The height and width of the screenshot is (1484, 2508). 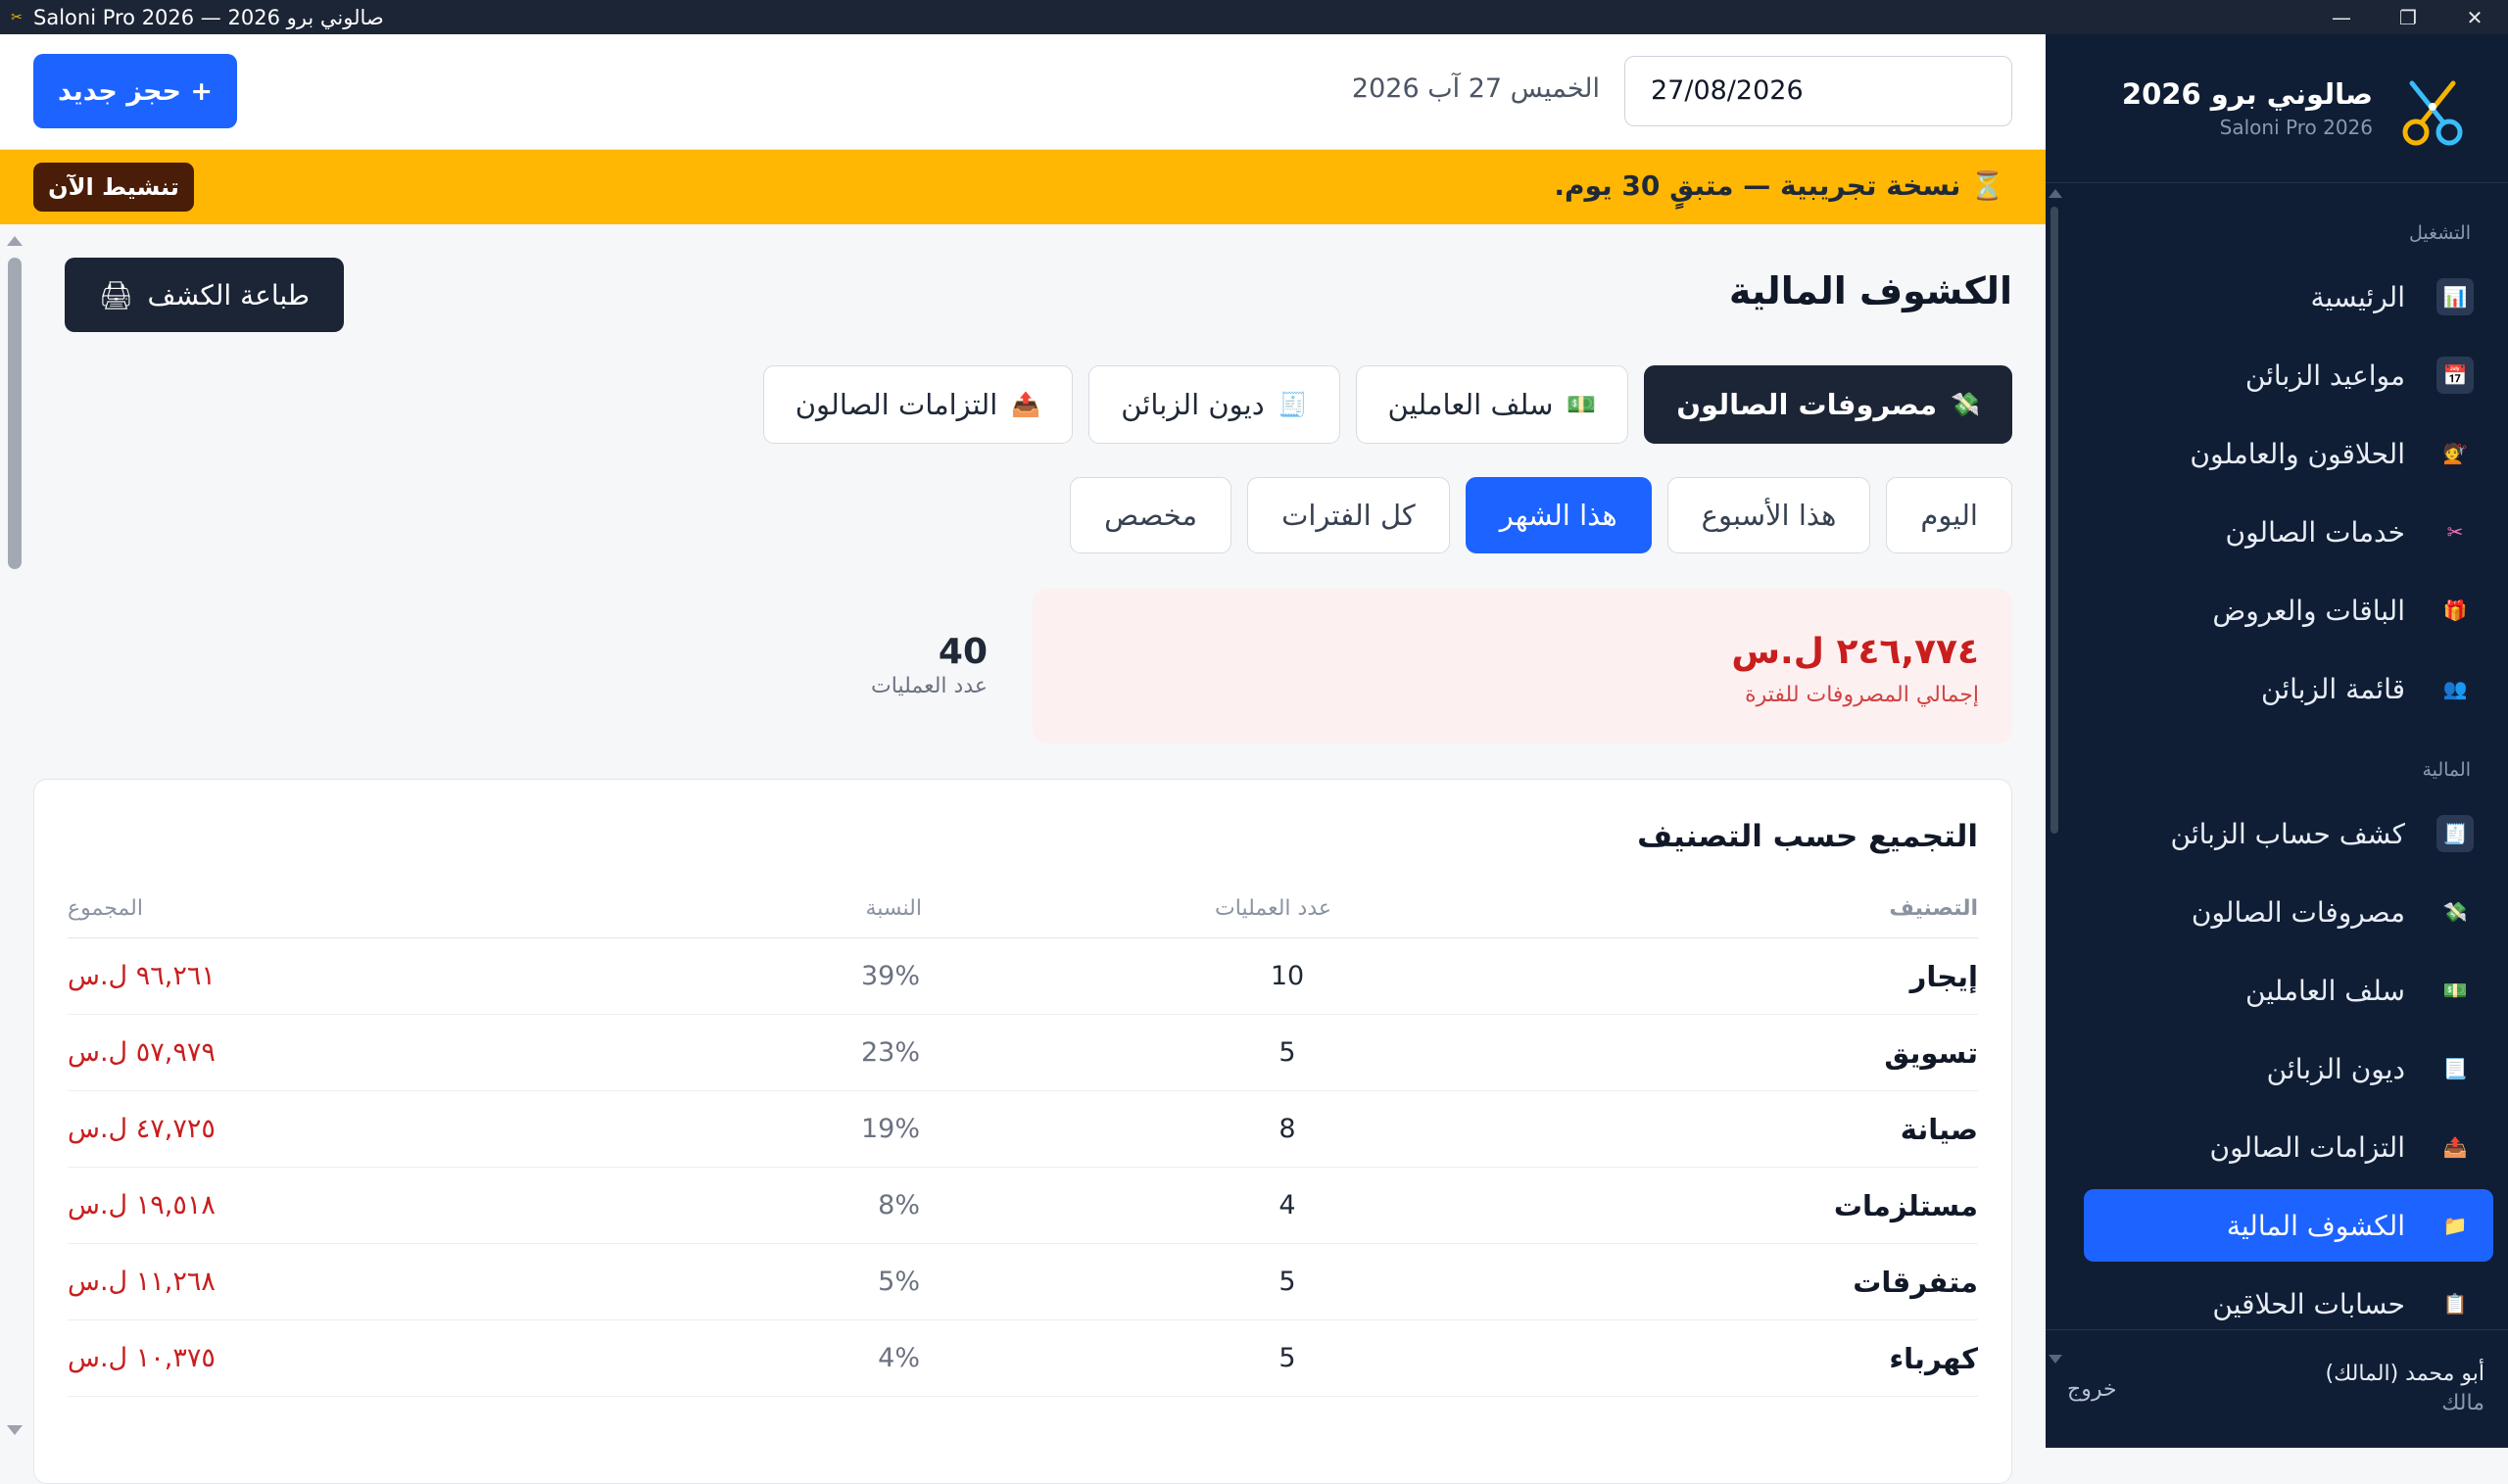 What do you see at coordinates (142, 1129) in the screenshot?
I see `row-sum: ٤٧,٧٢٥ ل.س` at bounding box center [142, 1129].